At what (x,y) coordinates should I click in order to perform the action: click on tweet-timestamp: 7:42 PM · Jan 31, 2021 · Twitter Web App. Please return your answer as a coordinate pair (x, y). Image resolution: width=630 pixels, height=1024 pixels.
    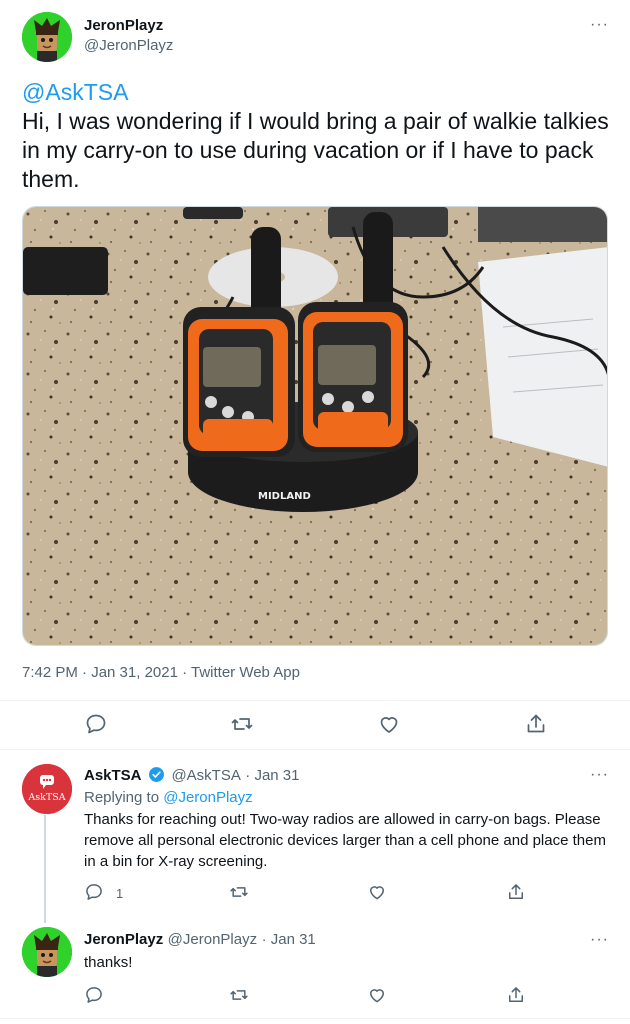
    Looking at the image, I should click on (161, 672).